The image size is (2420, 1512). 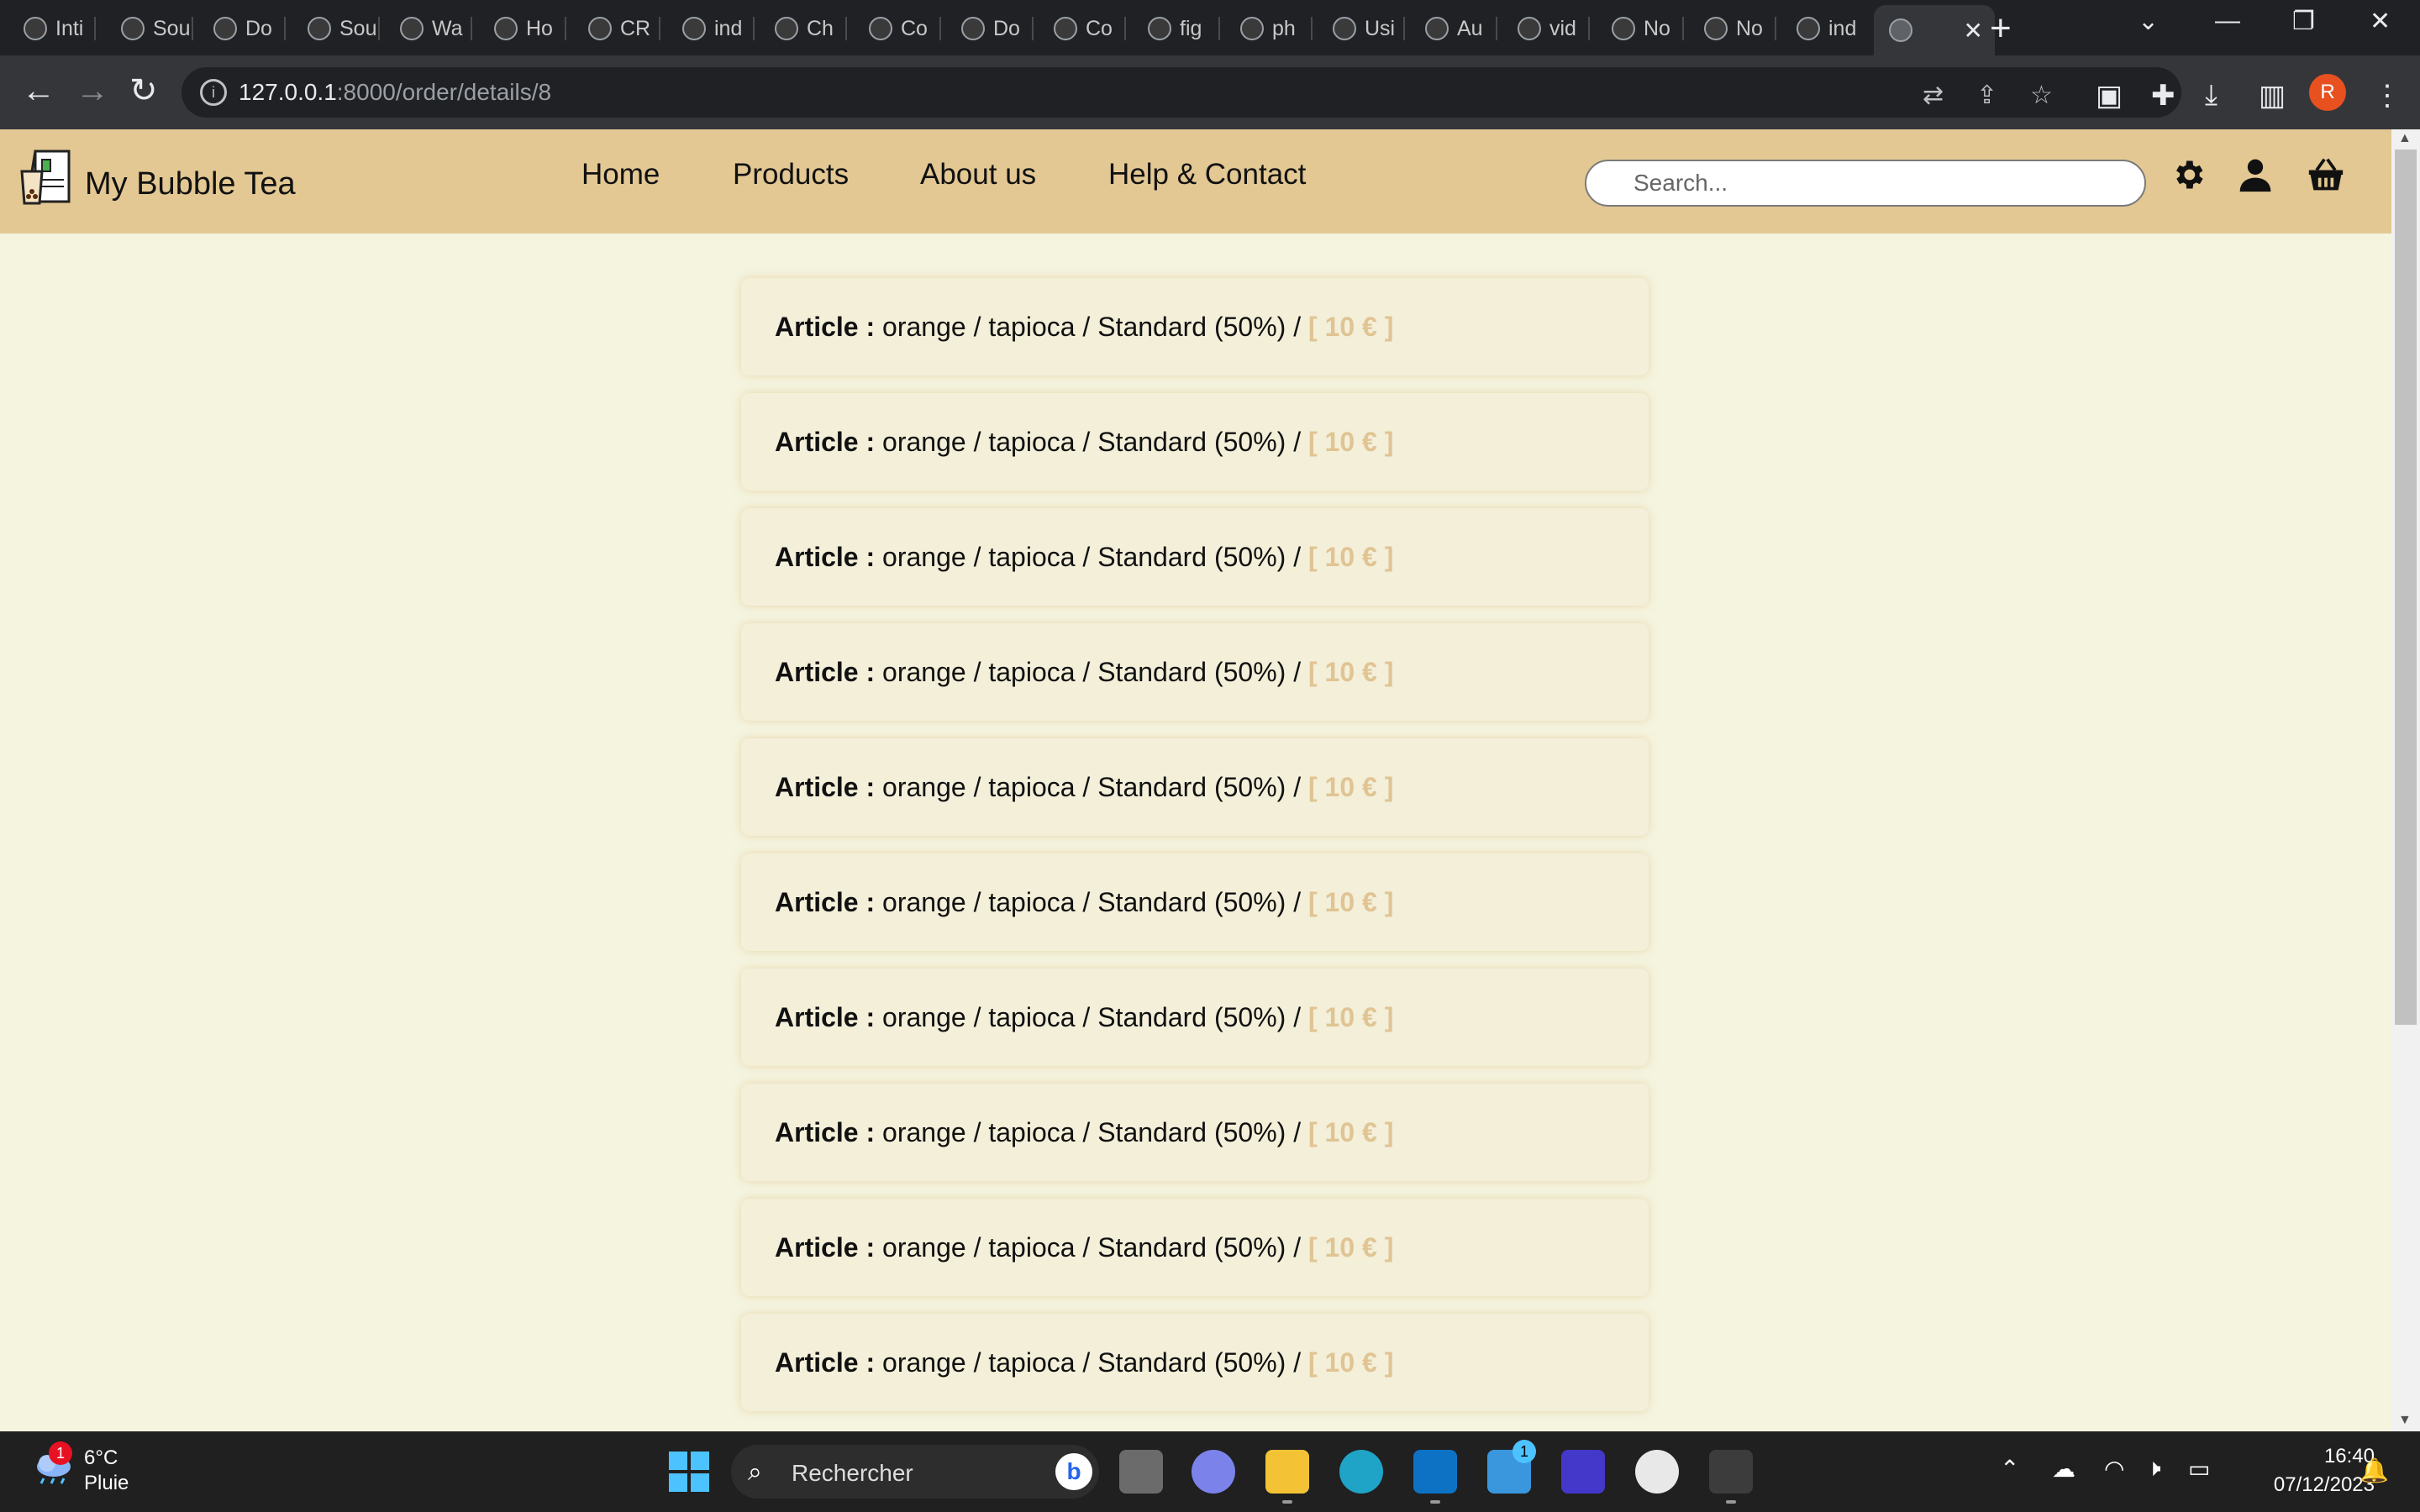 I want to click on browser-tab: Wa, so click(x=436, y=28).